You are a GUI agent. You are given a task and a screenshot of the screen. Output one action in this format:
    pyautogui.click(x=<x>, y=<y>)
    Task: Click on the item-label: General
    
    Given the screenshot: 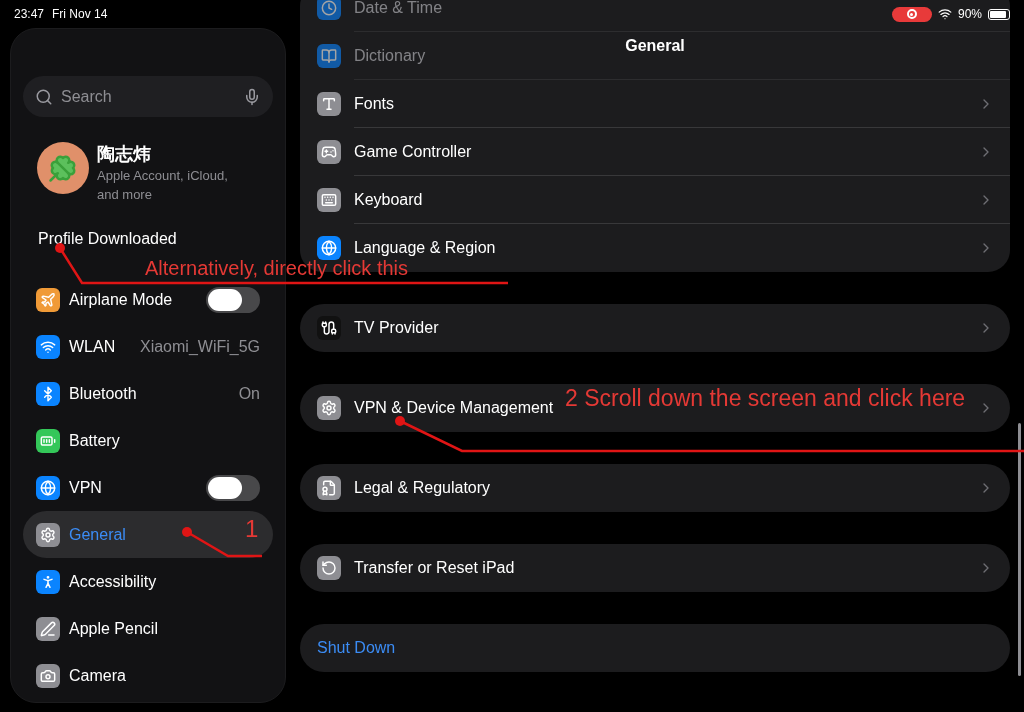 What is the action you would take?
    pyautogui.click(x=97, y=534)
    